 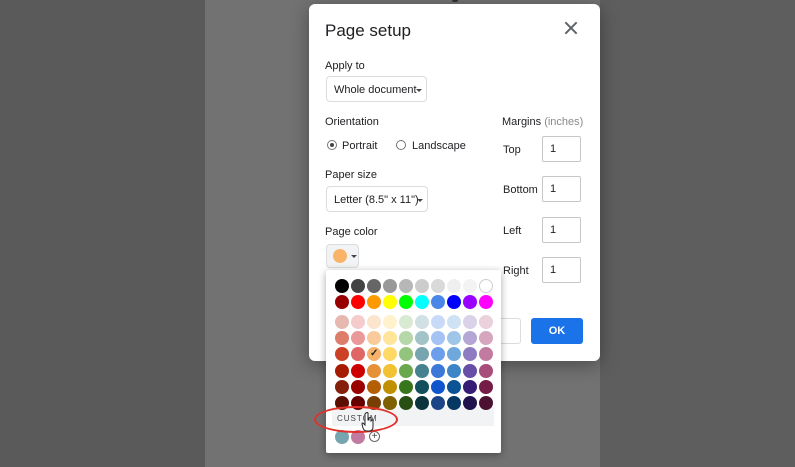 What do you see at coordinates (512, 231) in the screenshot?
I see `margin-left-label: Left` at bounding box center [512, 231].